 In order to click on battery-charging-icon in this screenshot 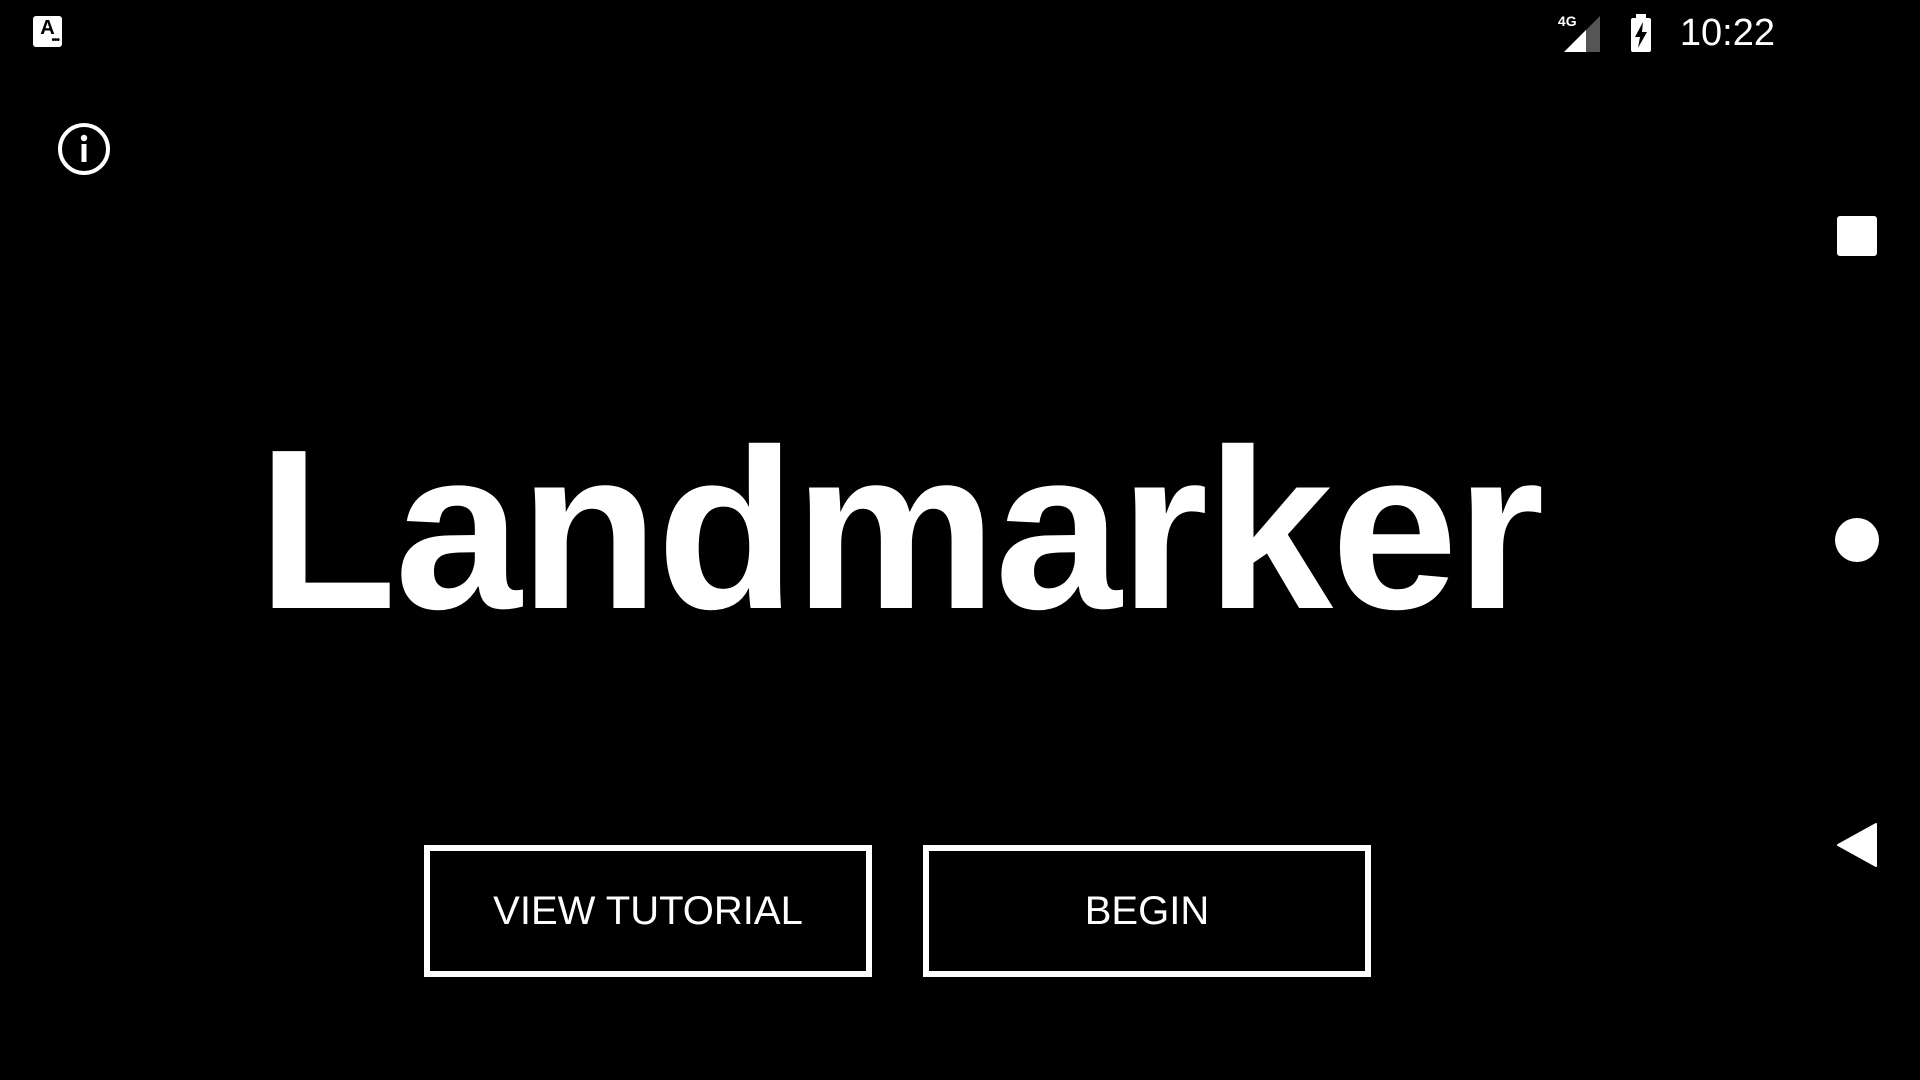, I will do `click(1640, 33)`.